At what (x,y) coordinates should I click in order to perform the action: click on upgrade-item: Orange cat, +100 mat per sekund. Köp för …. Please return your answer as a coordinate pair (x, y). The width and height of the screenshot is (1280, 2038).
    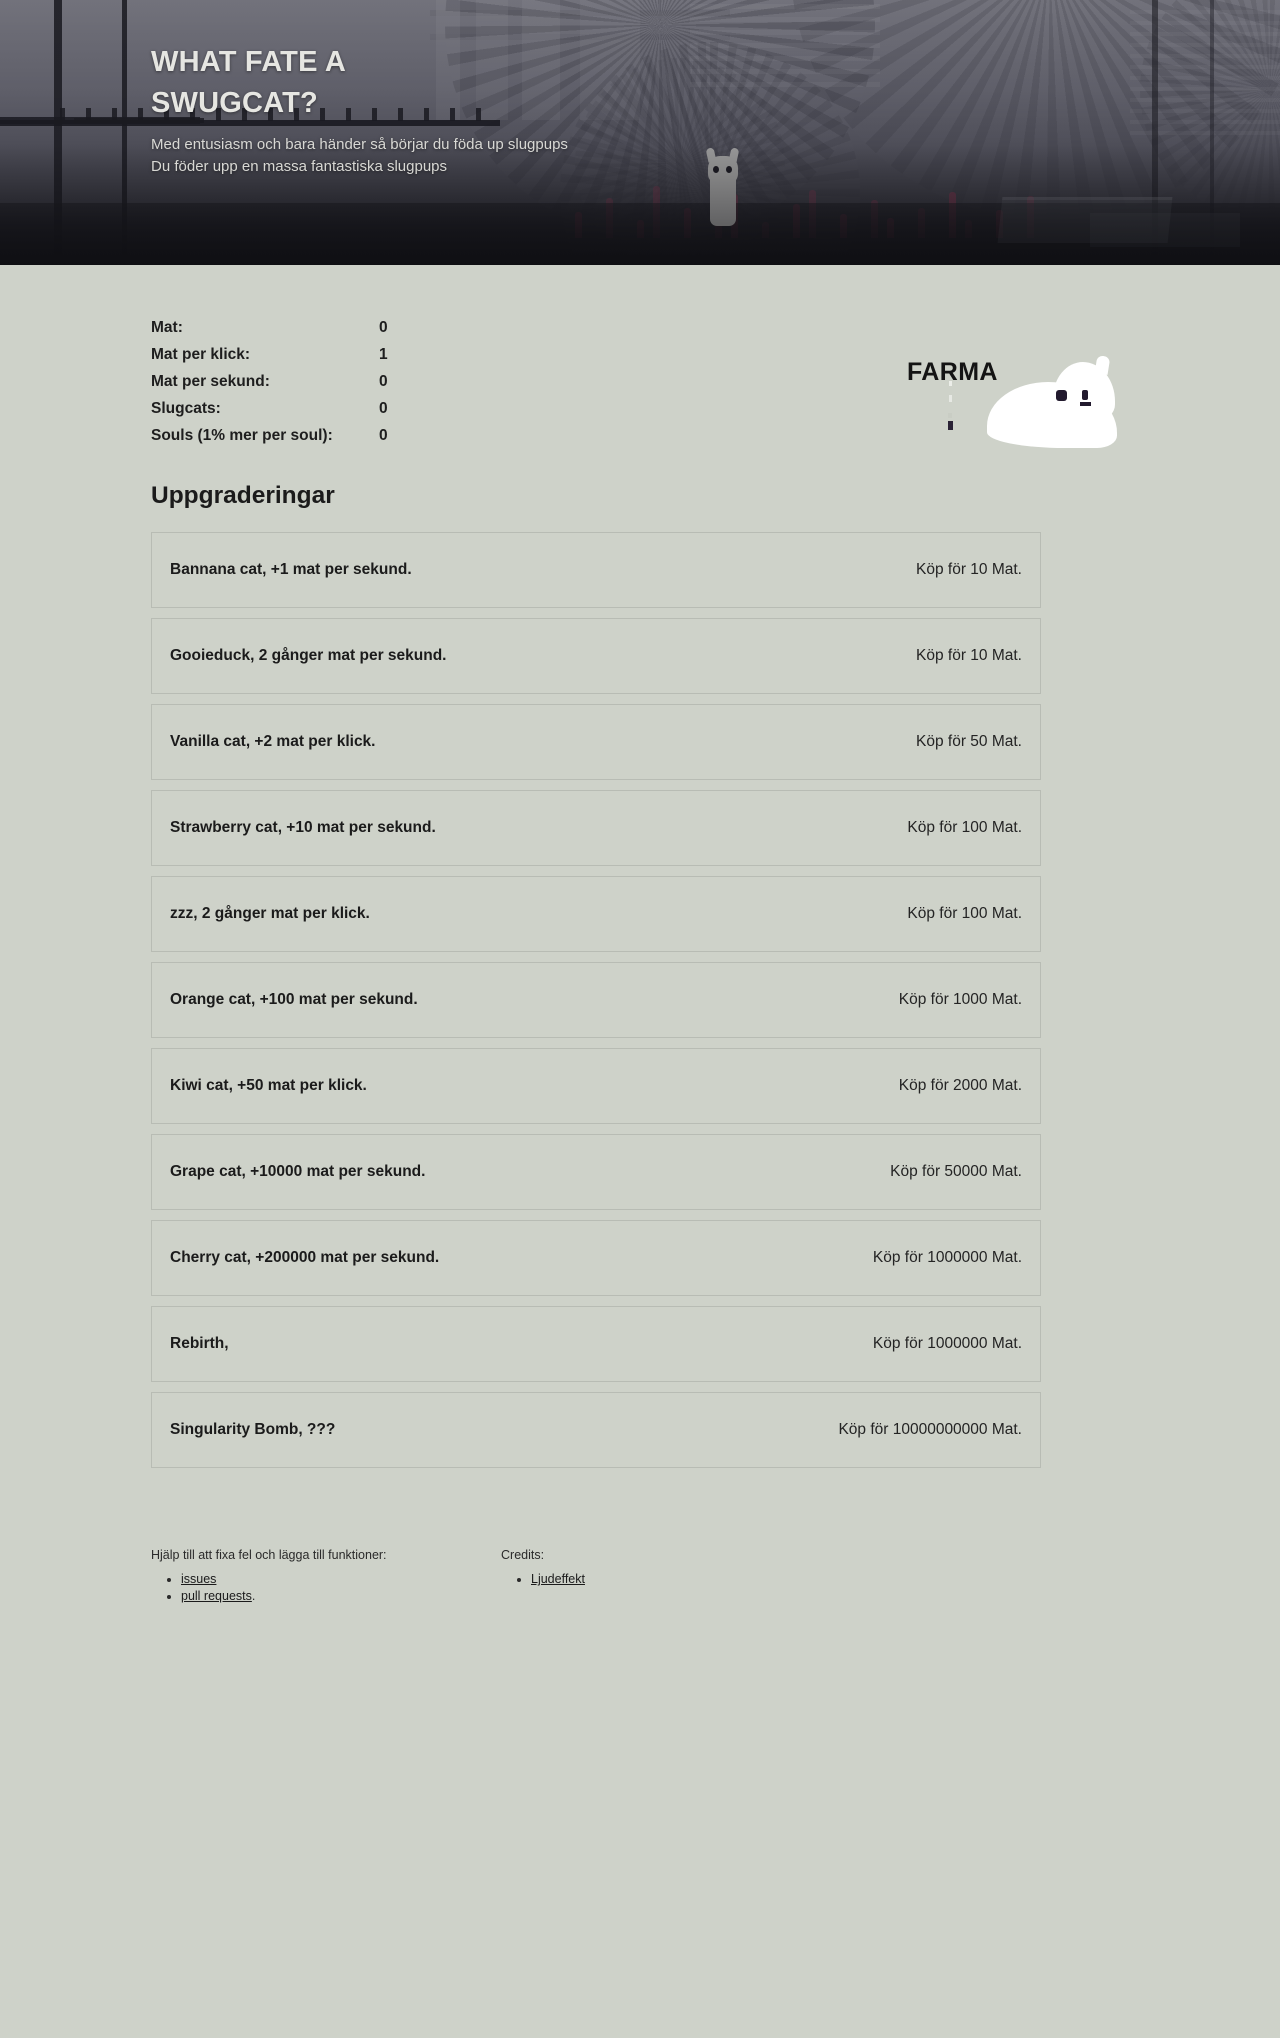
    Looking at the image, I should click on (596, 1000).